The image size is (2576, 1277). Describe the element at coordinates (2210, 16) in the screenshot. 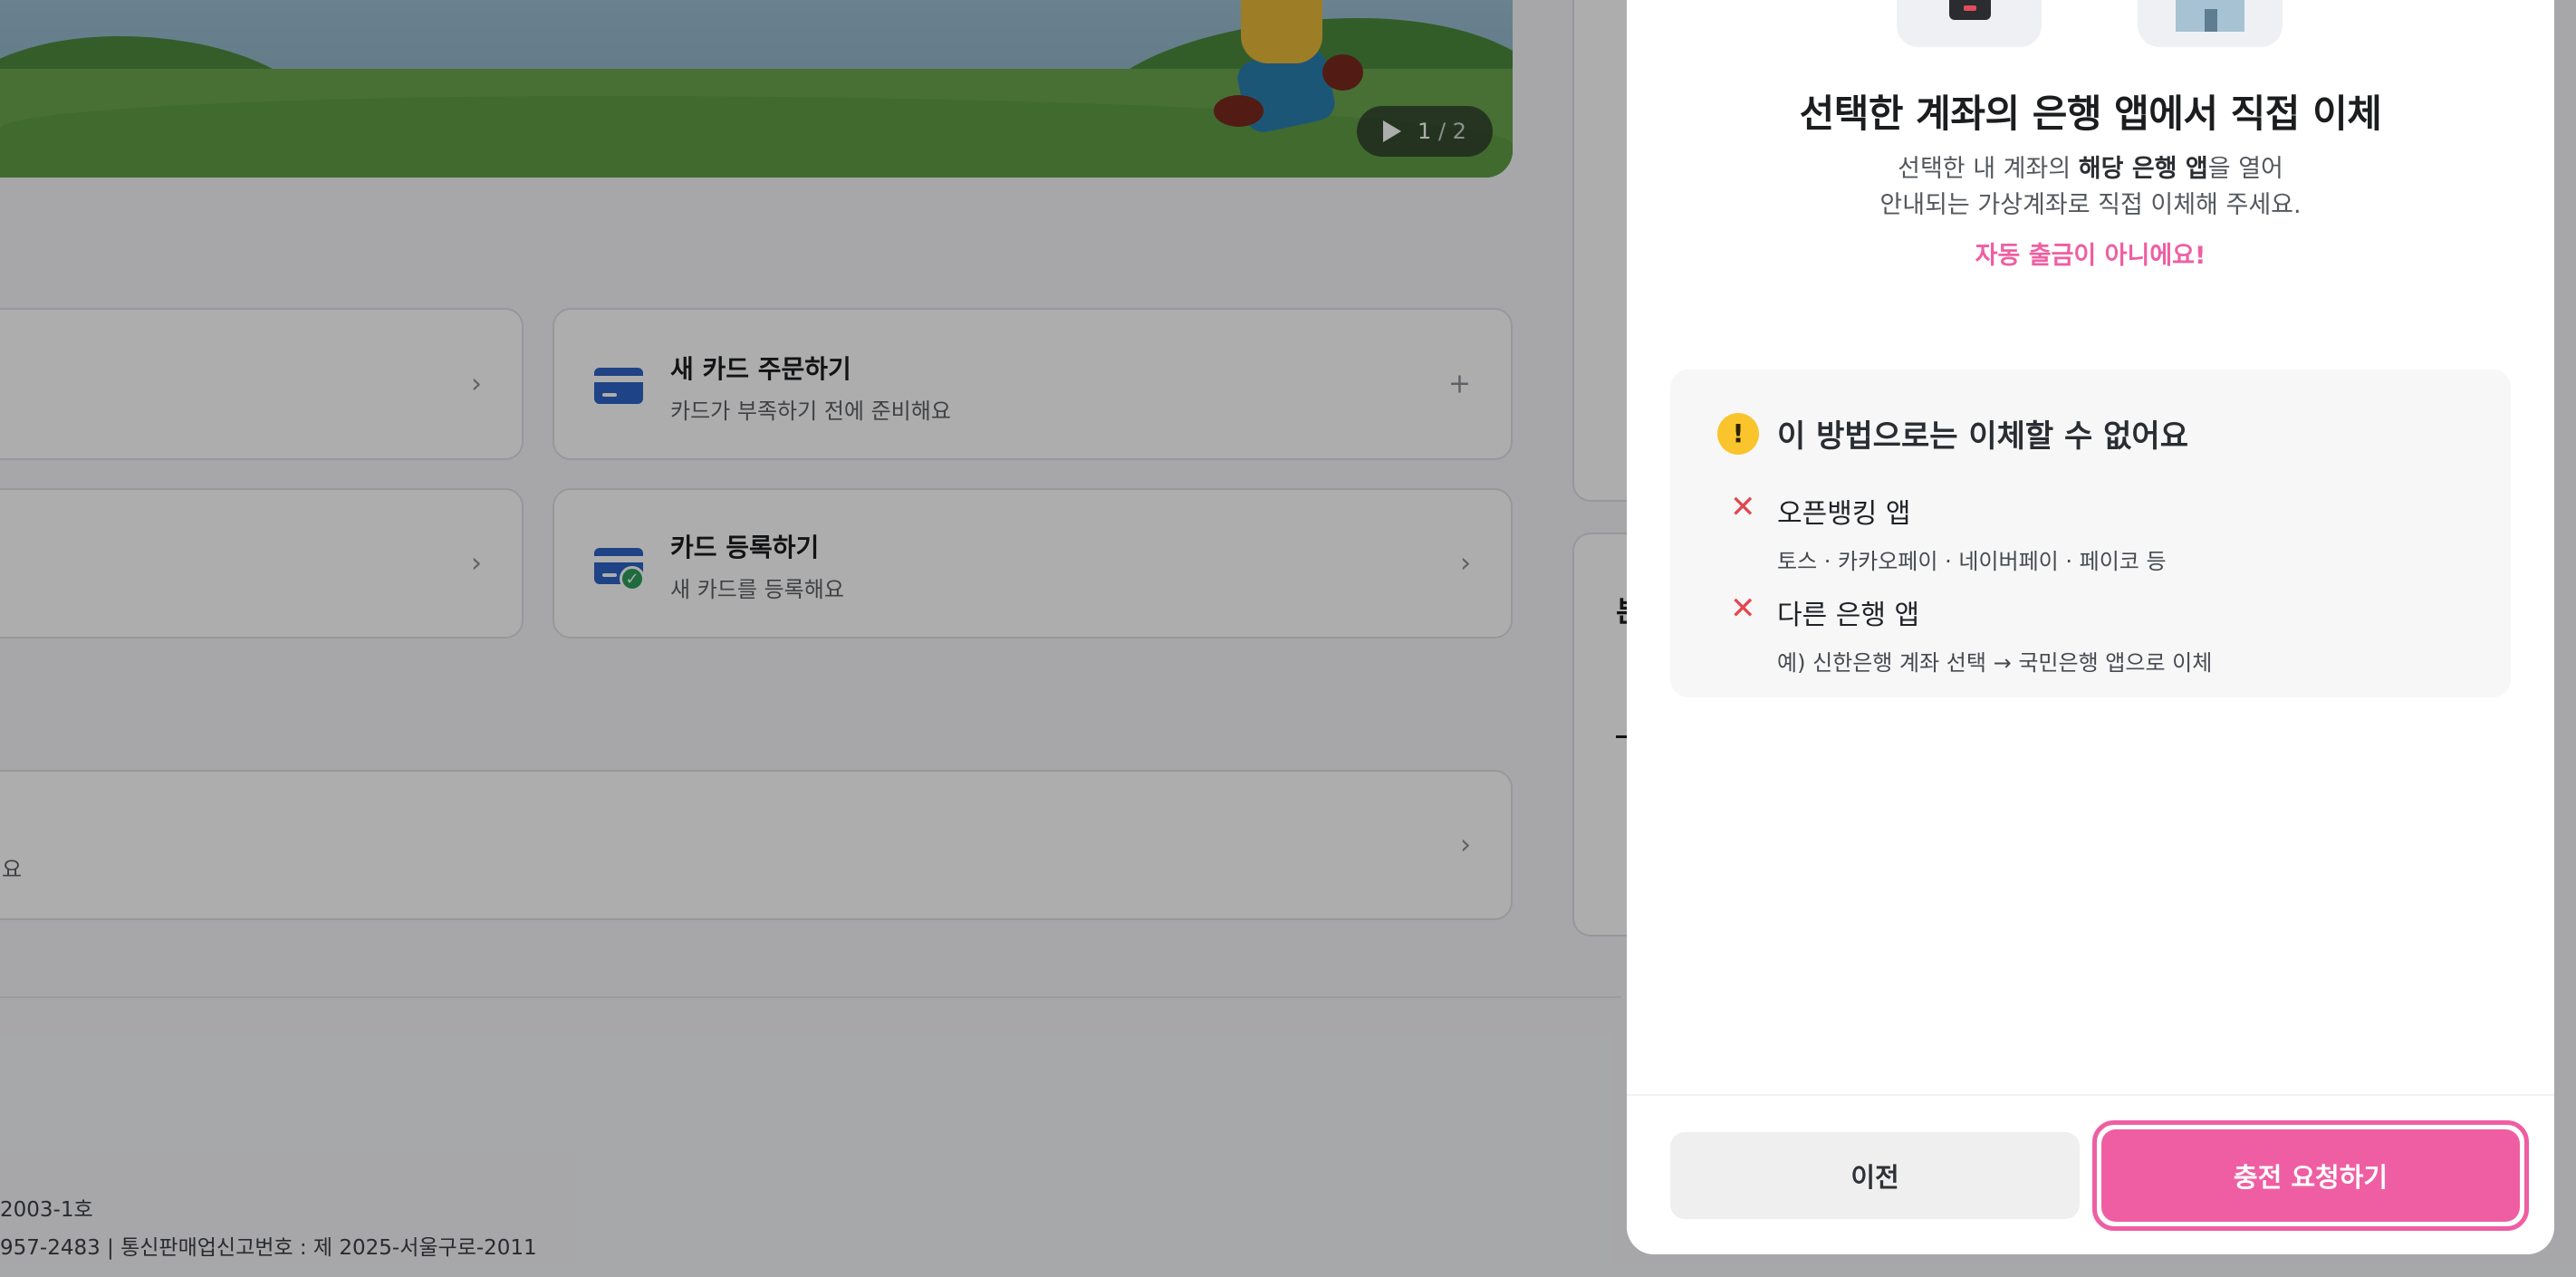

I see `building-icon` at that location.